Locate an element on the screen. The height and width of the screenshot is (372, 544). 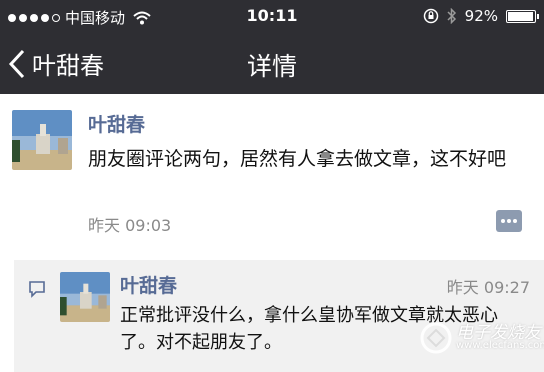
page-title: 详情 is located at coordinates (271, 66).